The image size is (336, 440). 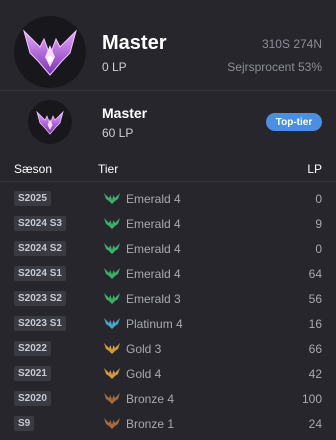 I want to click on table-header: Sæson Tier LP, so click(x=168, y=169).